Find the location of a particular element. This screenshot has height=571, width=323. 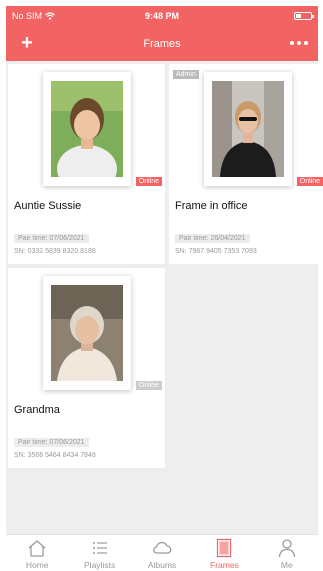

serial-number: SN: 3566 5464 8434 7848 is located at coordinates (55, 455).